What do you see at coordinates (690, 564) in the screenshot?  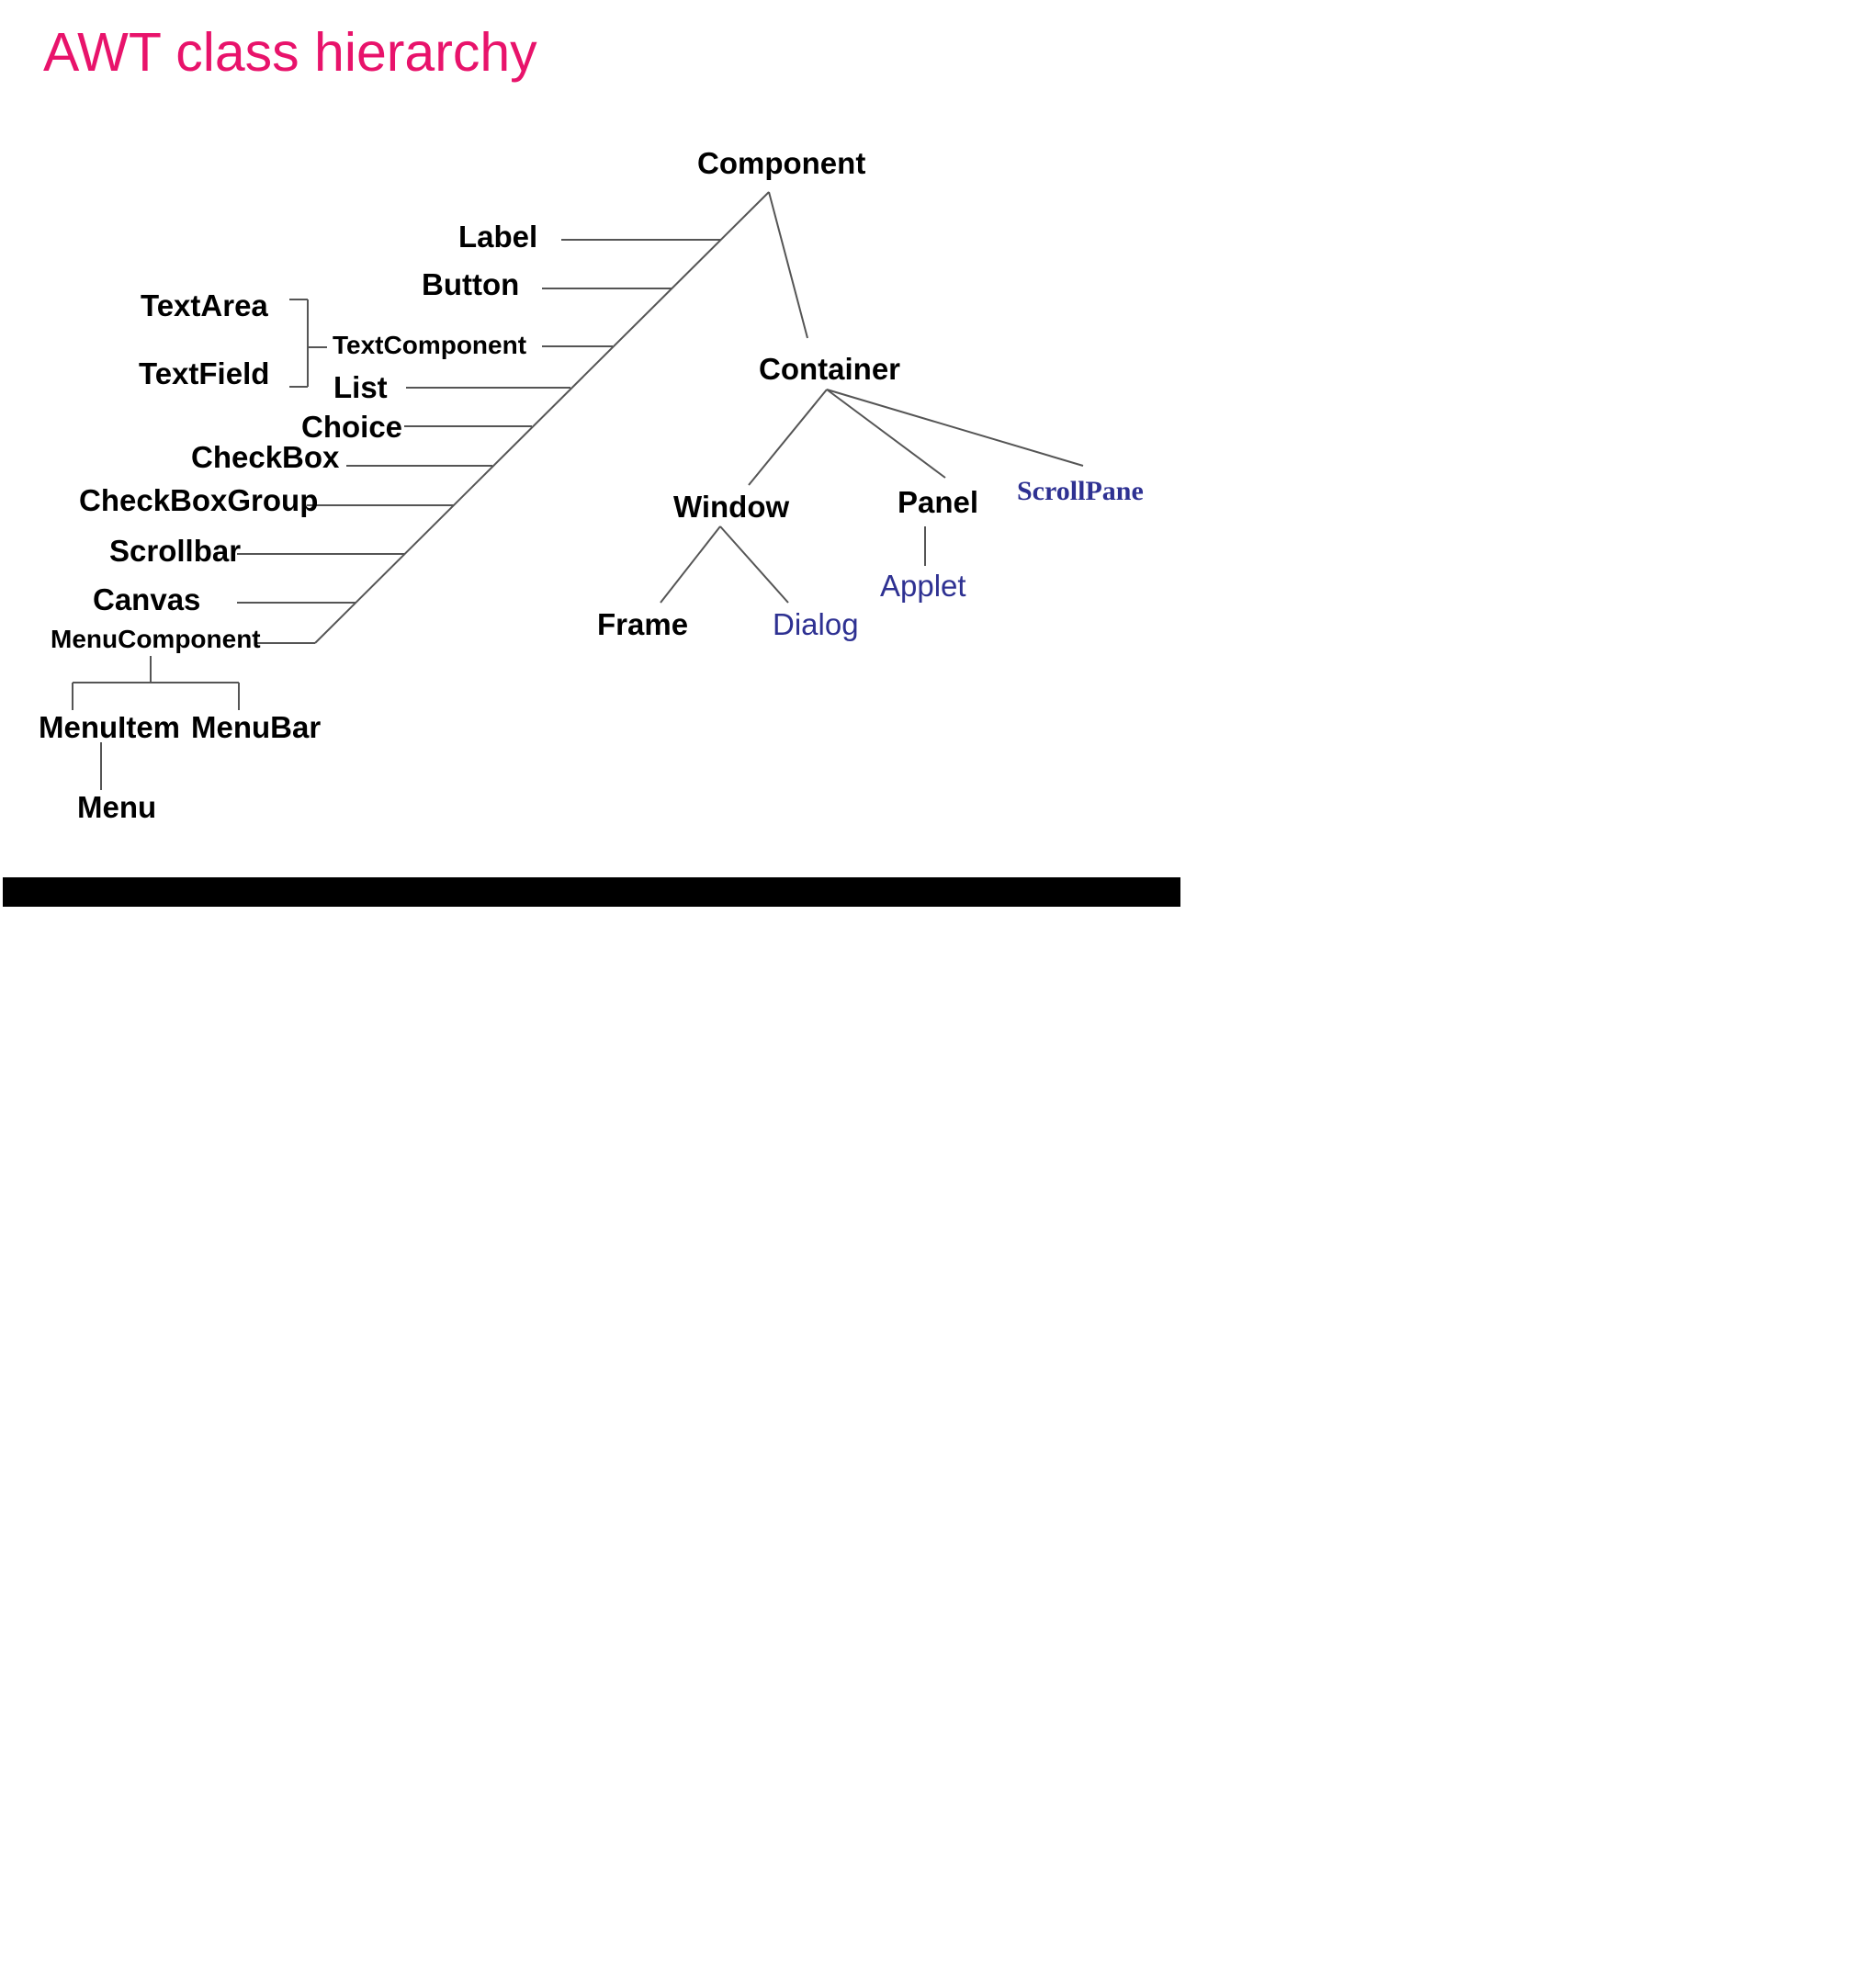 I see `edge-window-frame` at bounding box center [690, 564].